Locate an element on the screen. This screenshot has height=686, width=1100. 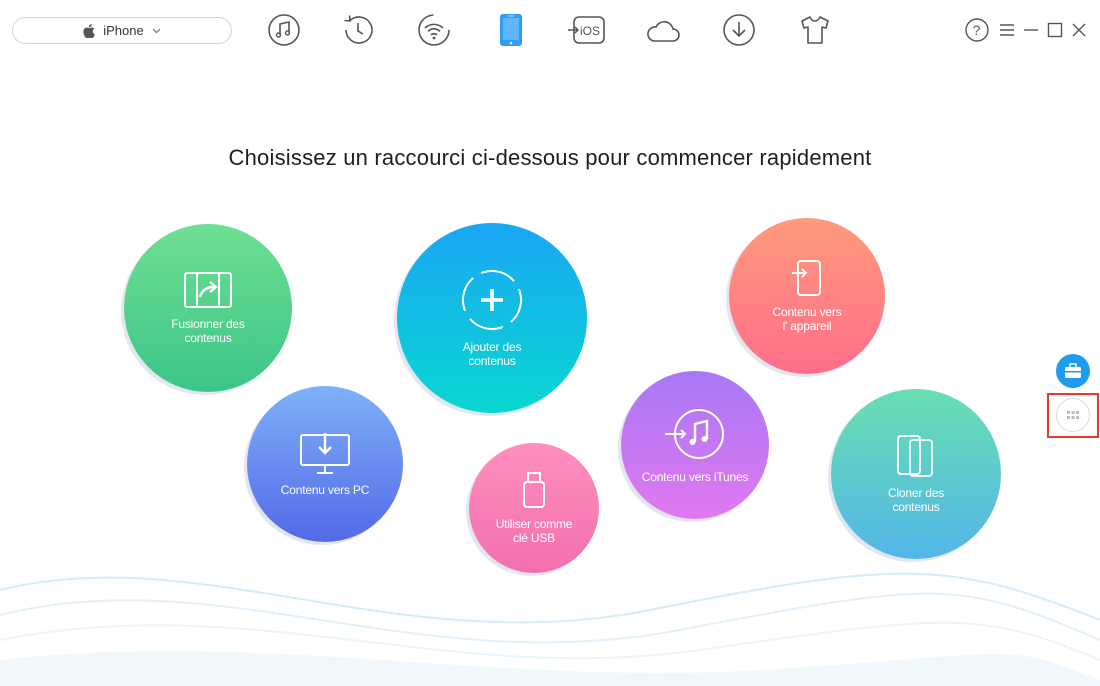
ios-mover-icon: iOS is located at coordinates (586, 30).